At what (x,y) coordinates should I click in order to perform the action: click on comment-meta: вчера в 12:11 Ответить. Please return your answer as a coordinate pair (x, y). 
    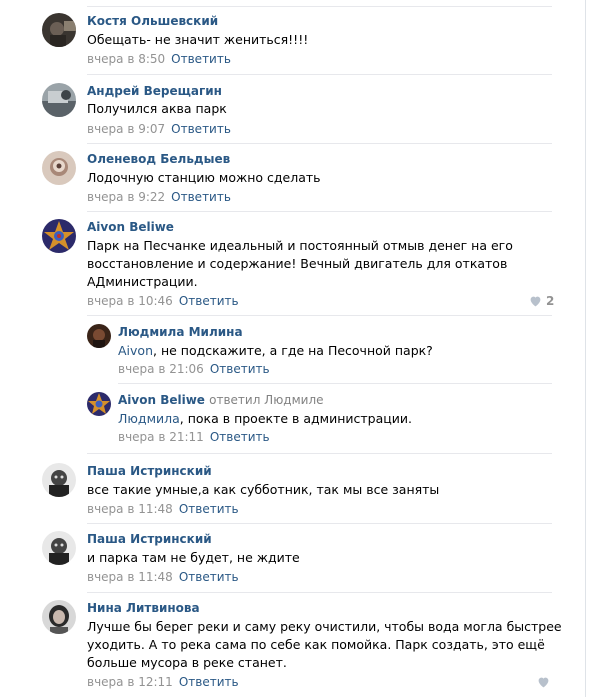
    Looking at the image, I should click on (163, 682).